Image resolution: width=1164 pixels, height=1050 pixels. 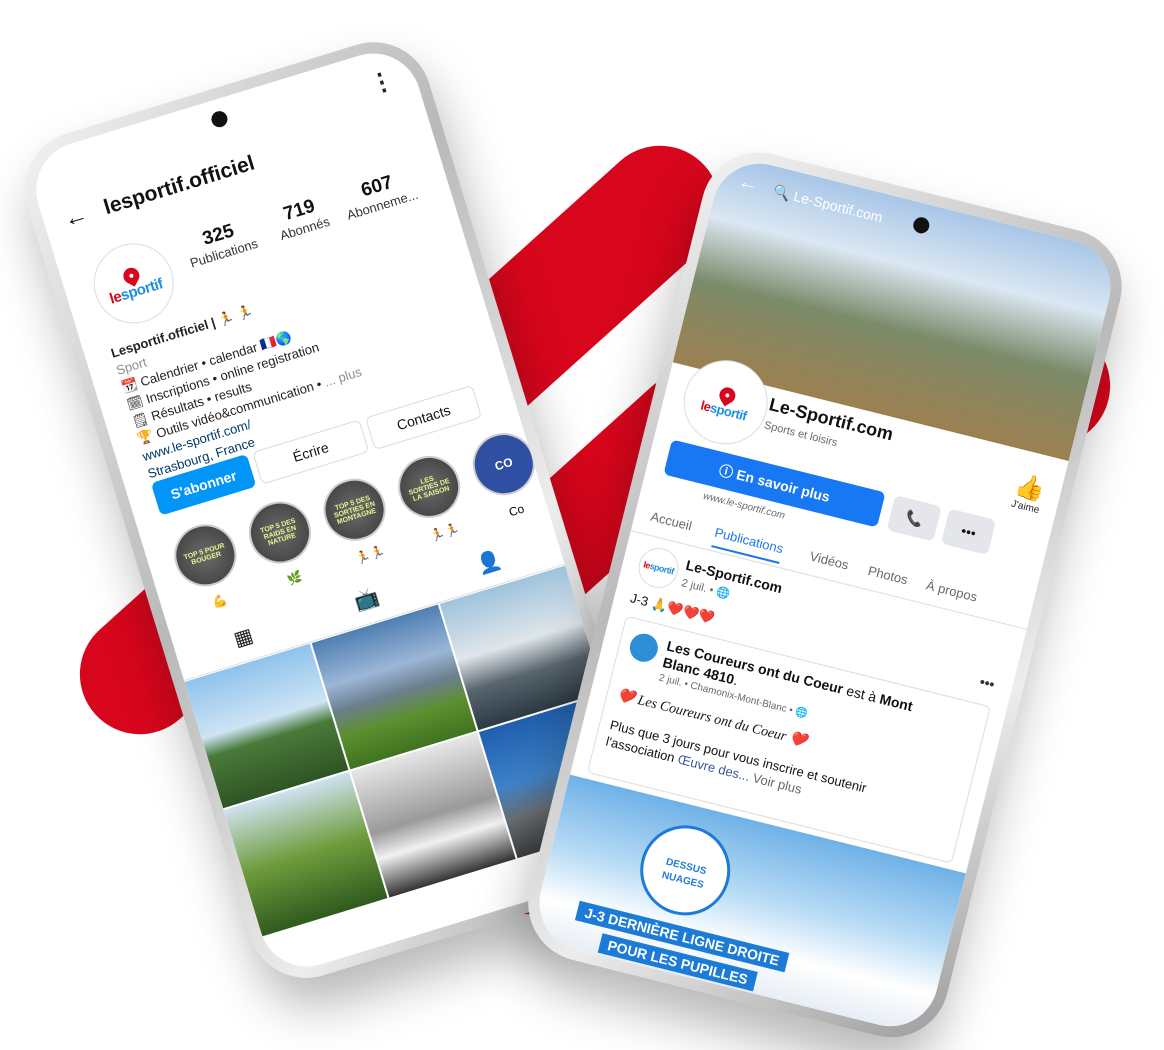 I want to click on brand-logo: lesportif, so click(x=658, y=568).